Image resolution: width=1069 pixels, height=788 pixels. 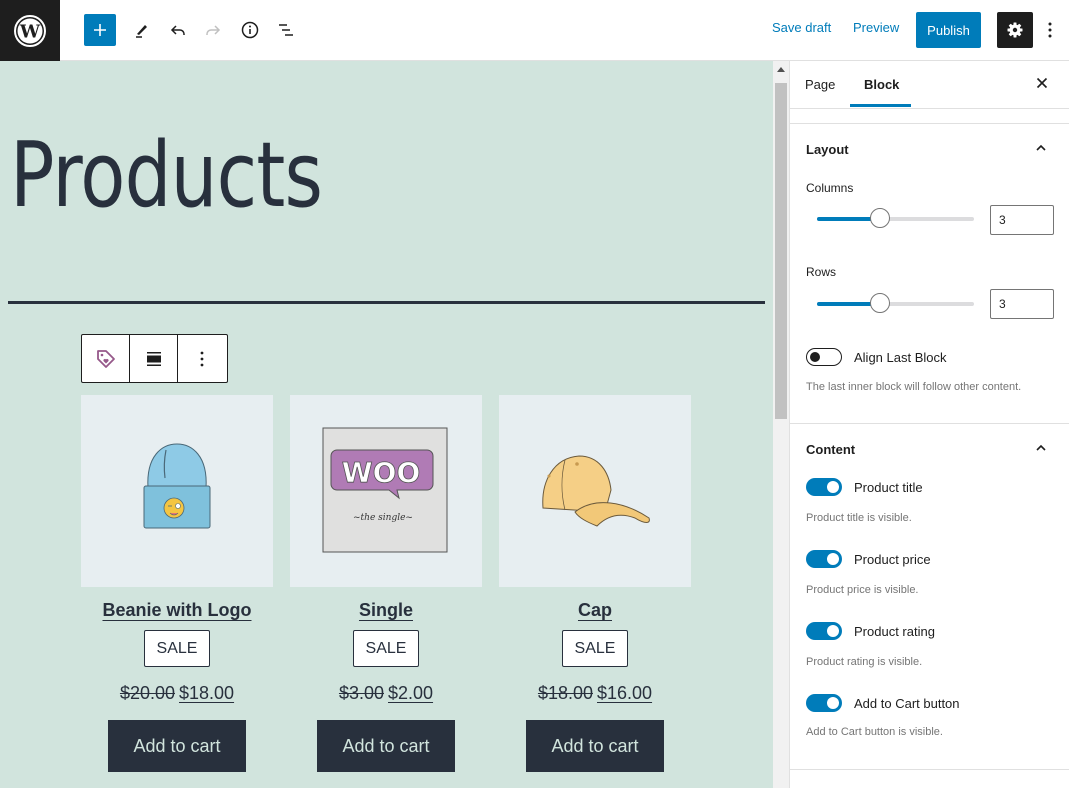 What do you see at coordinates (781, 69) in the screenshot?
I see `scroll-up-arrow-icon` at bounding box center [781, 69].